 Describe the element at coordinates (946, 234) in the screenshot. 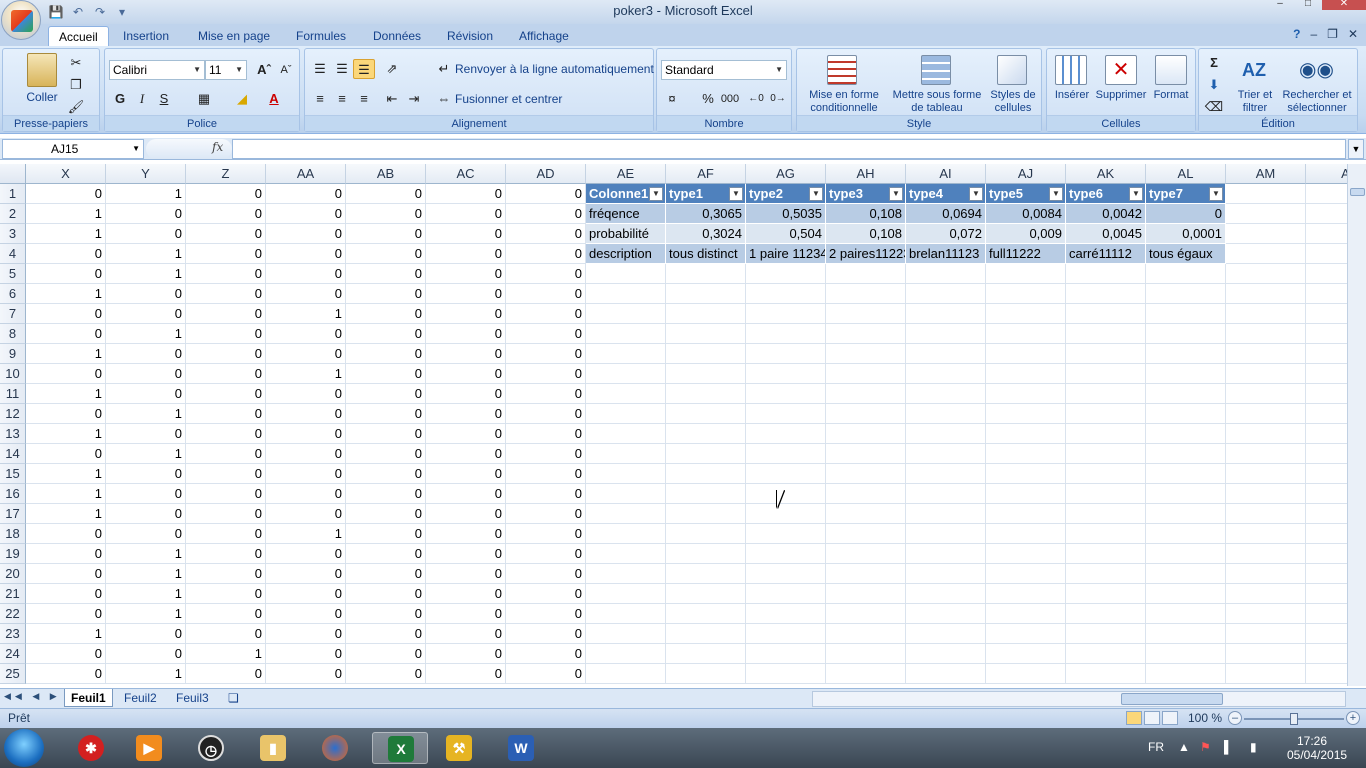

I see `table-cell: 0,072` at that location.